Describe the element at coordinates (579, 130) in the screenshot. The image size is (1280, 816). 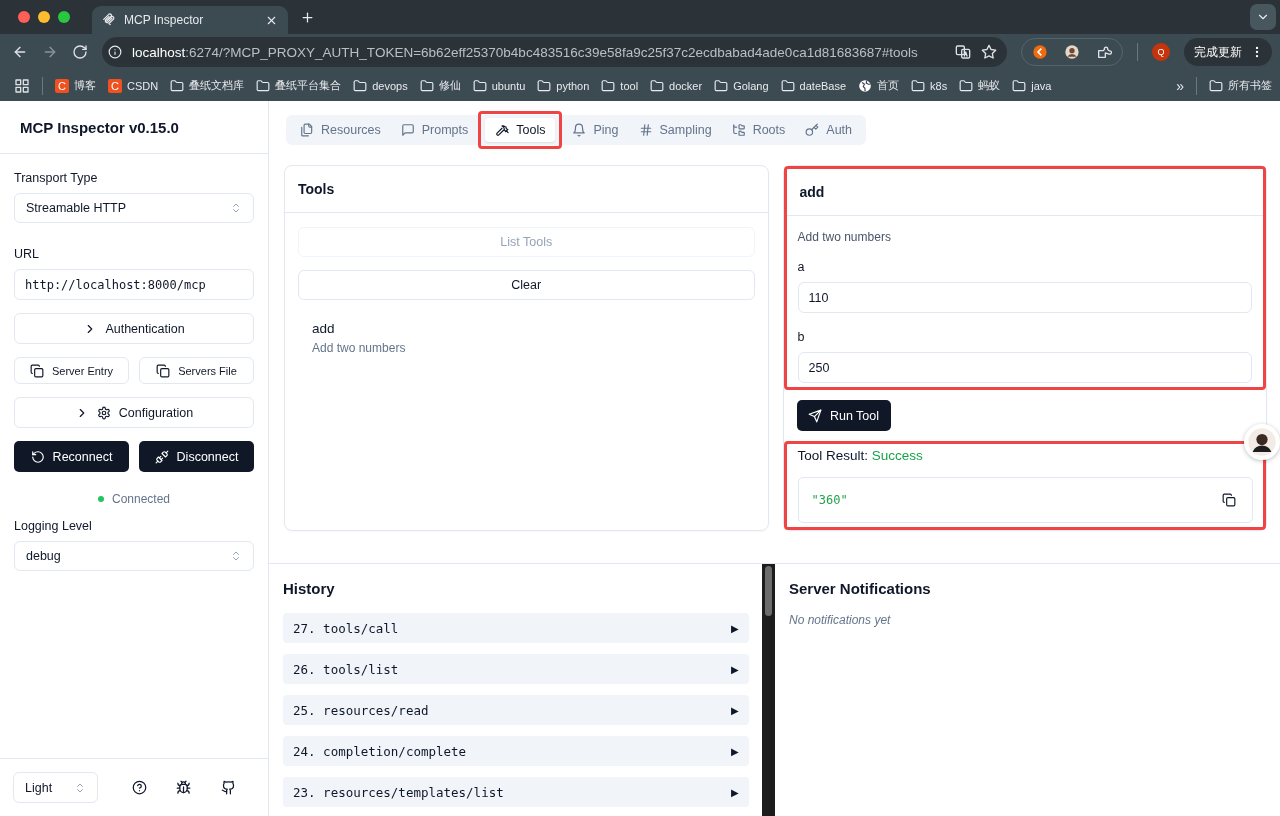
I see `bell-icon` at that location.